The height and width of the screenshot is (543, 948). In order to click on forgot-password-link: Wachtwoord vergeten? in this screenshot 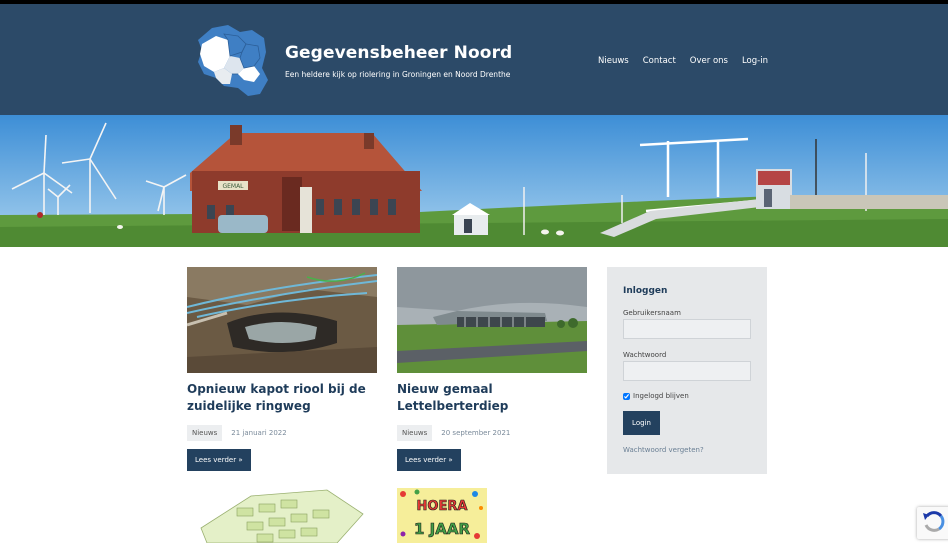, I will do `click(663, 450)`.